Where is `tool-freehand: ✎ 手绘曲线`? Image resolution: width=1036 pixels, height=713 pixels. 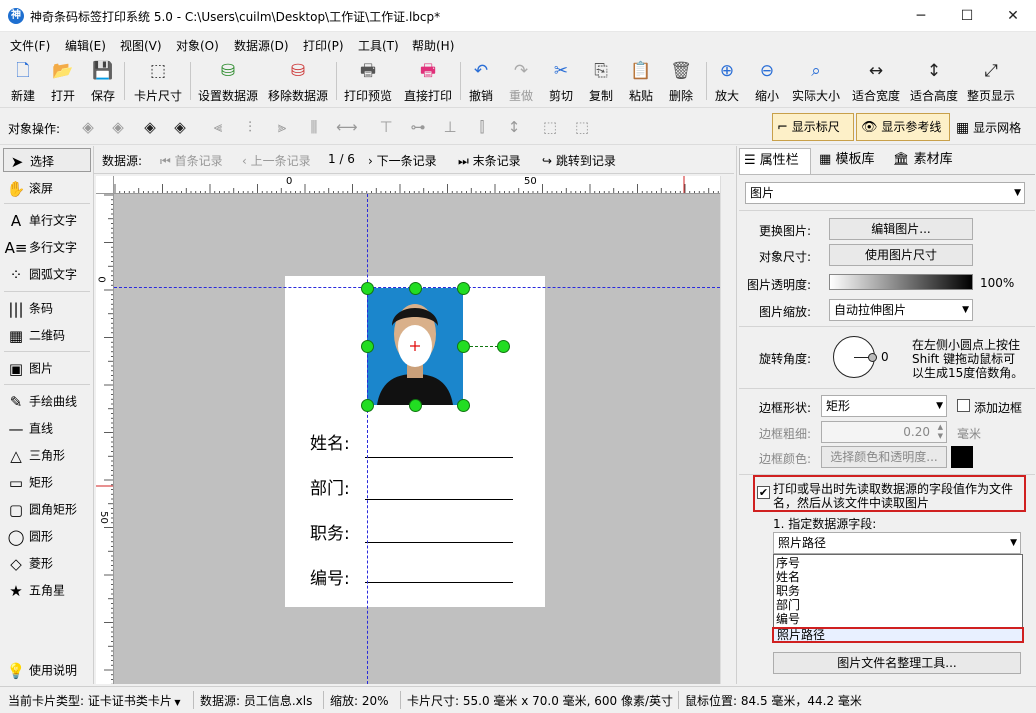 tool-freehand: ✎ 手绘曲线 is located at coordinates (47, 401).